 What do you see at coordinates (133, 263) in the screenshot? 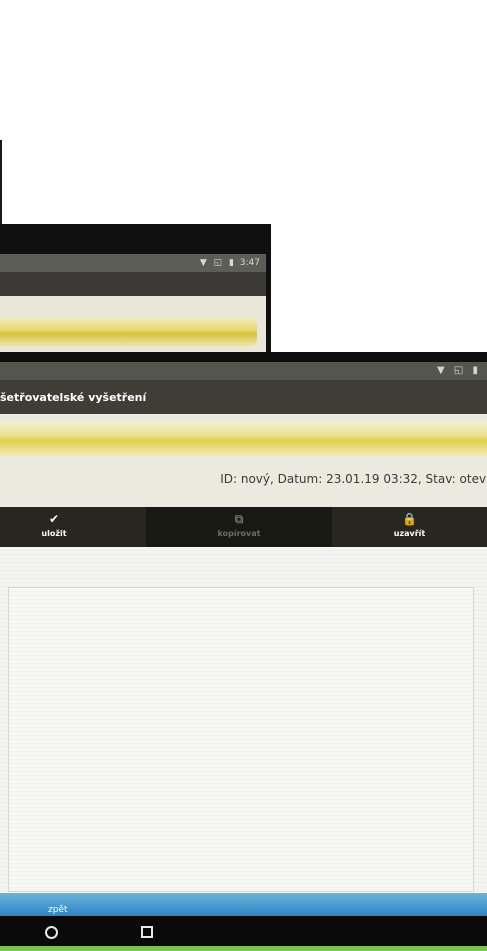
I see `back-status-bar: ▼ ◱ ▮ 3:47` at bounding box center [133, 263].